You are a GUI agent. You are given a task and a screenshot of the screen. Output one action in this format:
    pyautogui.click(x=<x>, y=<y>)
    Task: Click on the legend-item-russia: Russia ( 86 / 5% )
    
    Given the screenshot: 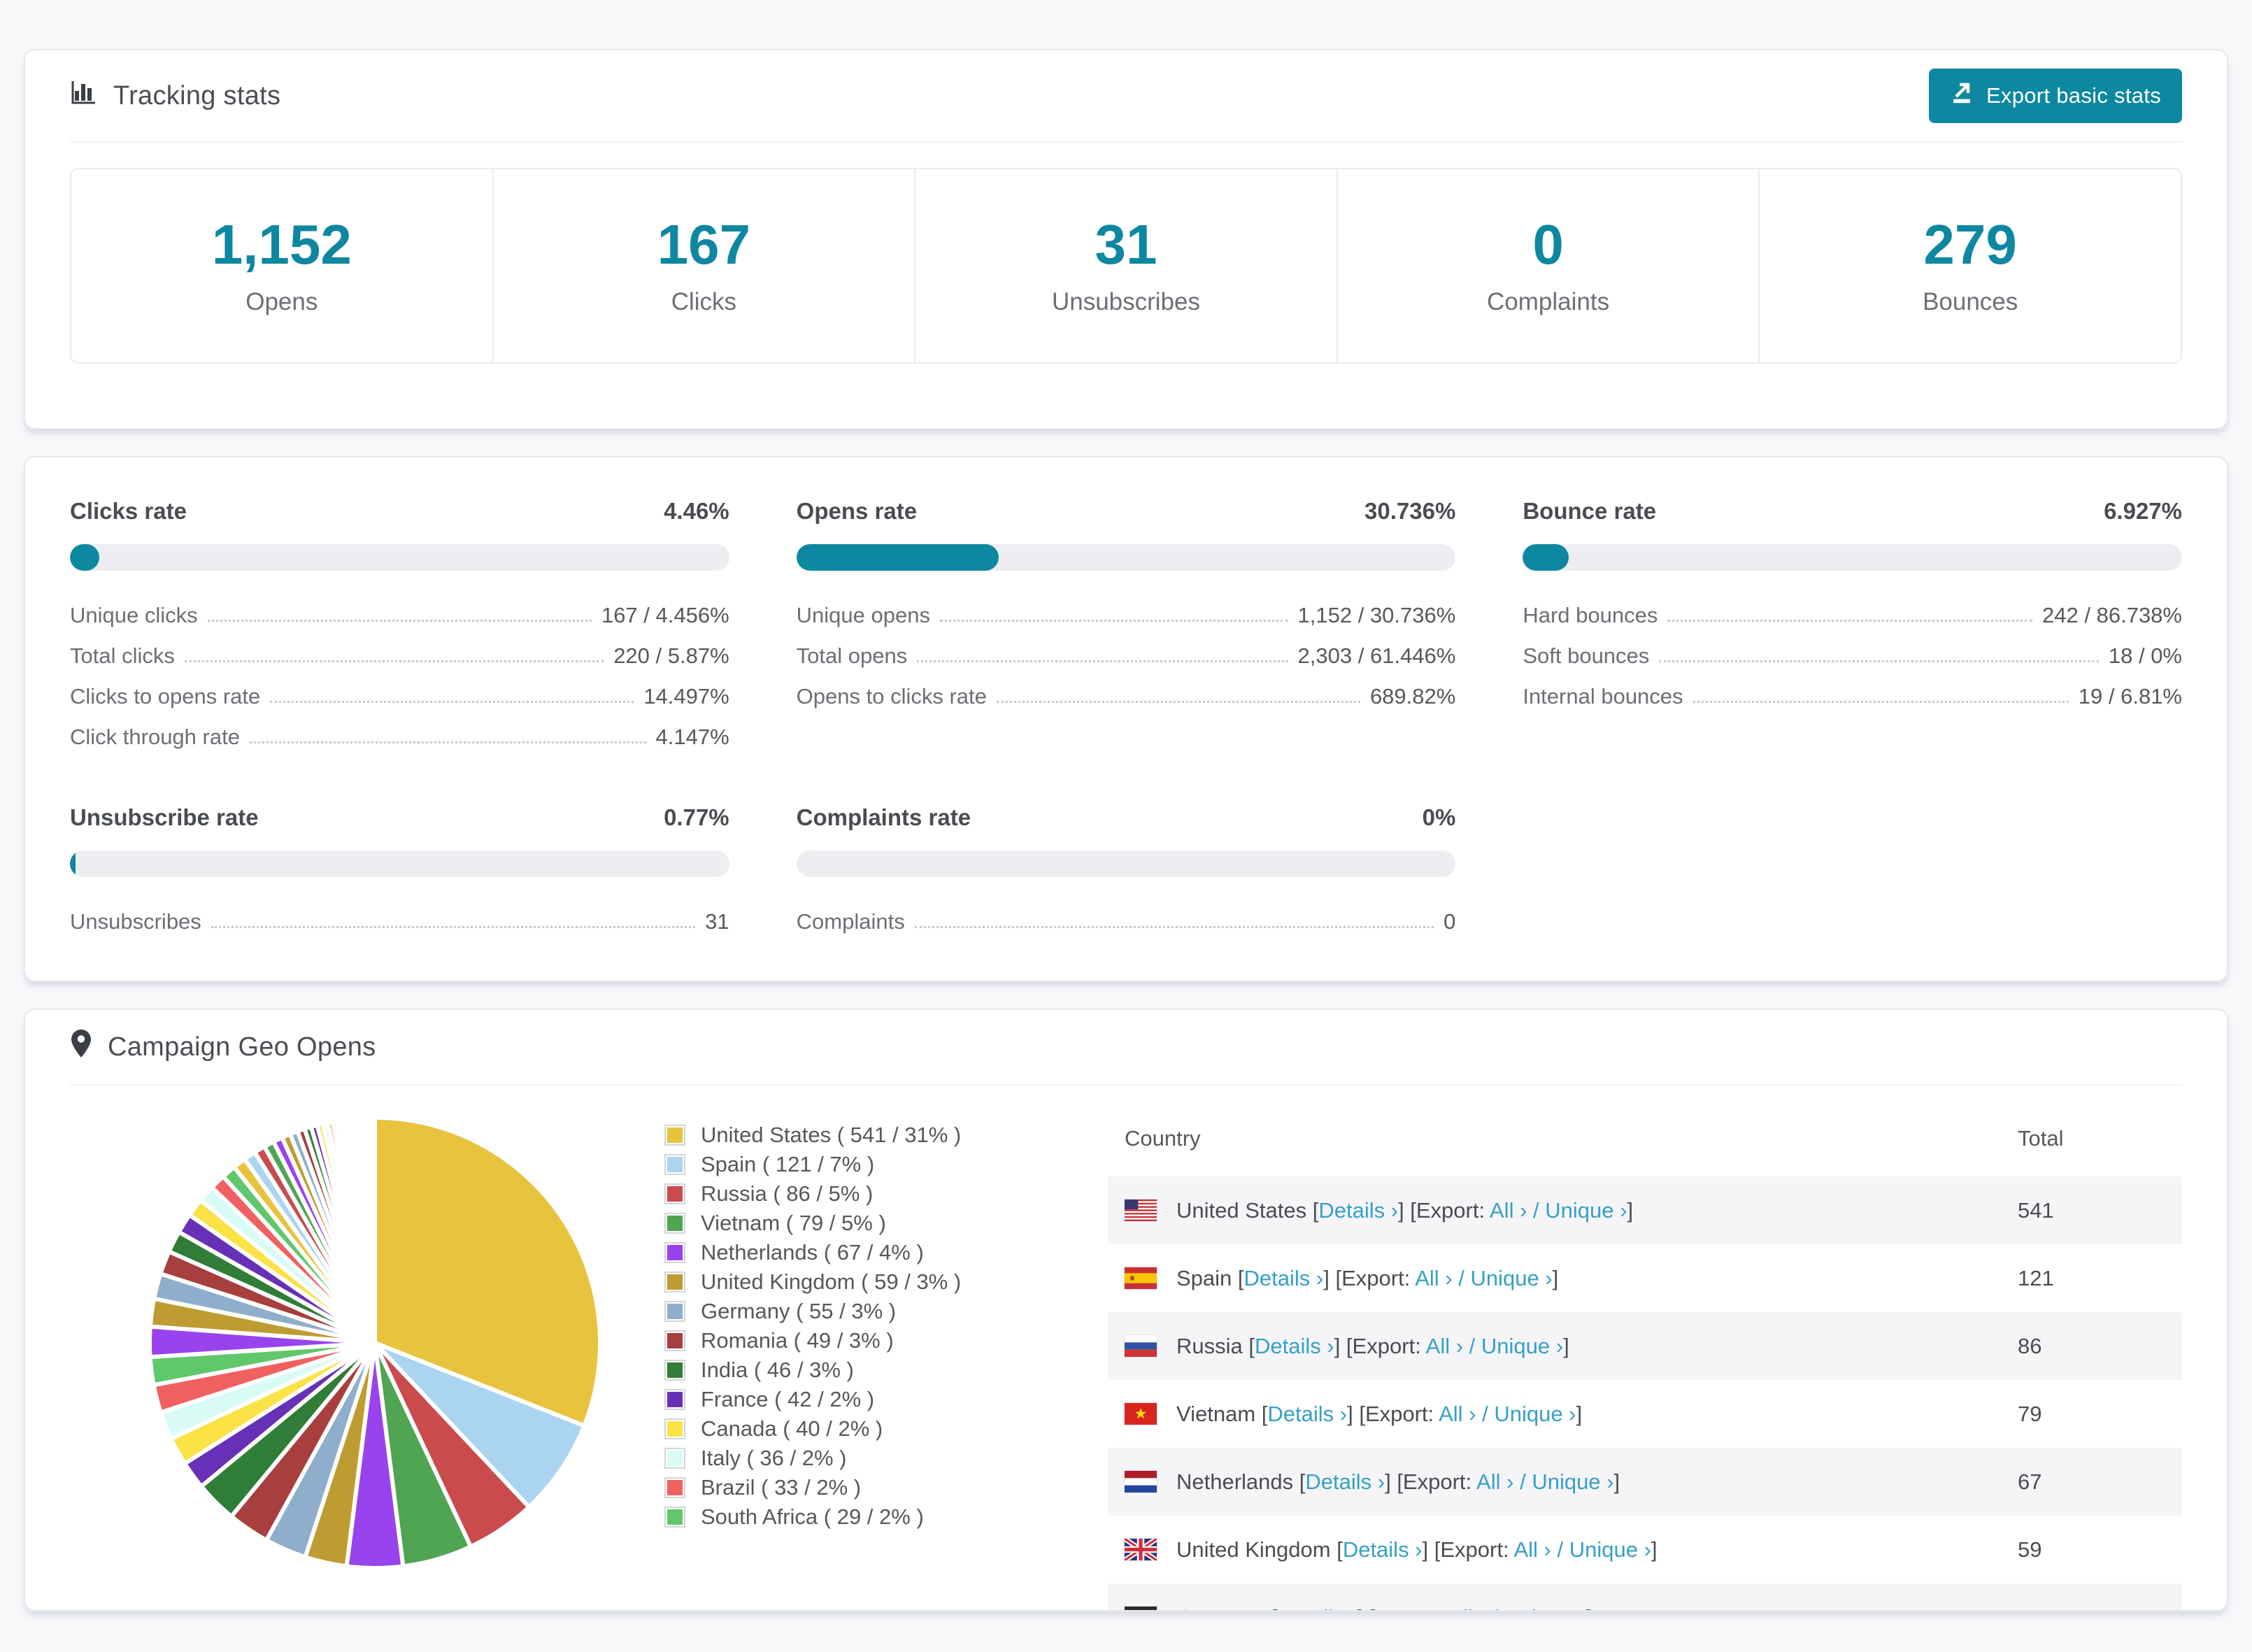 What is the action you would take?
    pyautogui.click(x=860, y=1194)
    